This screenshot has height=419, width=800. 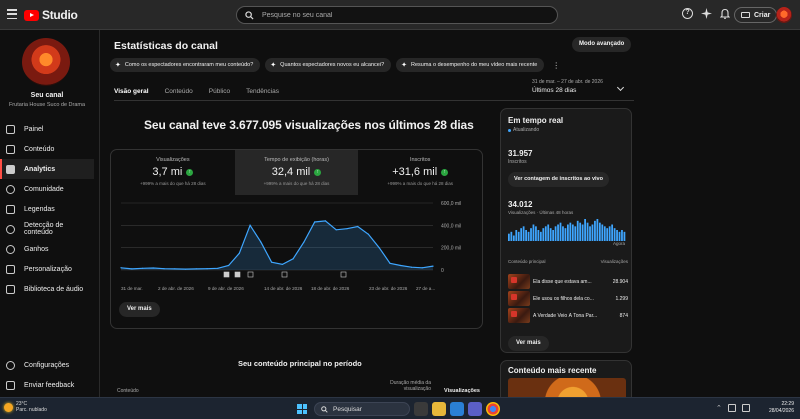 What do you see at coordinates (784, 15) in the screenshot?
I see `account-avatar` at bounding box center [784, 15].